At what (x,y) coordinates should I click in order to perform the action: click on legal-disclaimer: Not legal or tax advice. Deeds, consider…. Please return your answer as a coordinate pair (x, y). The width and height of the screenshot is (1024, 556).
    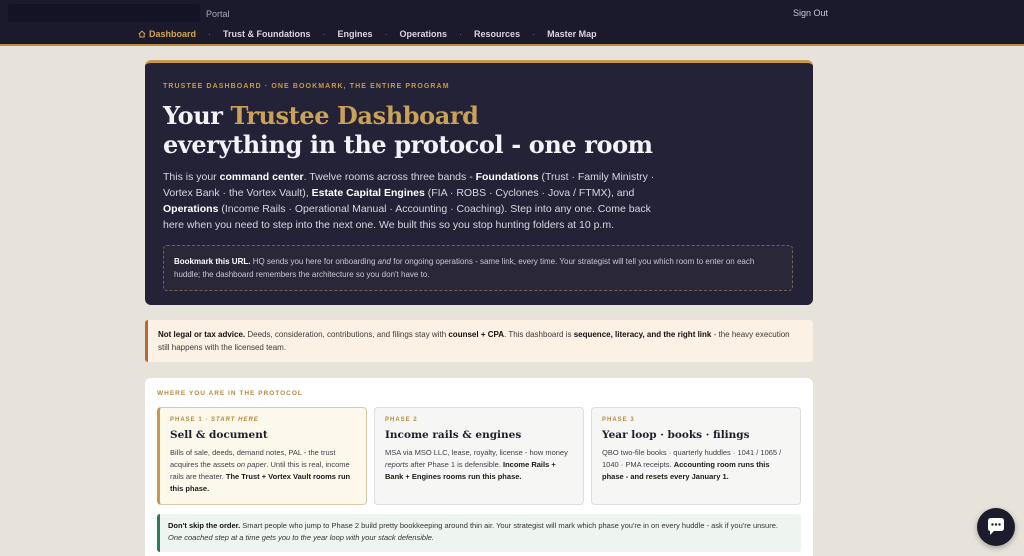
    Looking at the image, I should click on (479, 341).